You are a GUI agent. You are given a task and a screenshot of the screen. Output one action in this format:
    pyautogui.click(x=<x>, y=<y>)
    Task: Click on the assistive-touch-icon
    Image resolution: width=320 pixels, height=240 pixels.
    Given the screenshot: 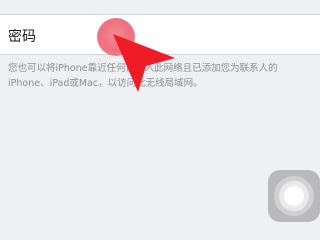 What is the action you would take?
    pyautogui.click(x=294, y=196)
    